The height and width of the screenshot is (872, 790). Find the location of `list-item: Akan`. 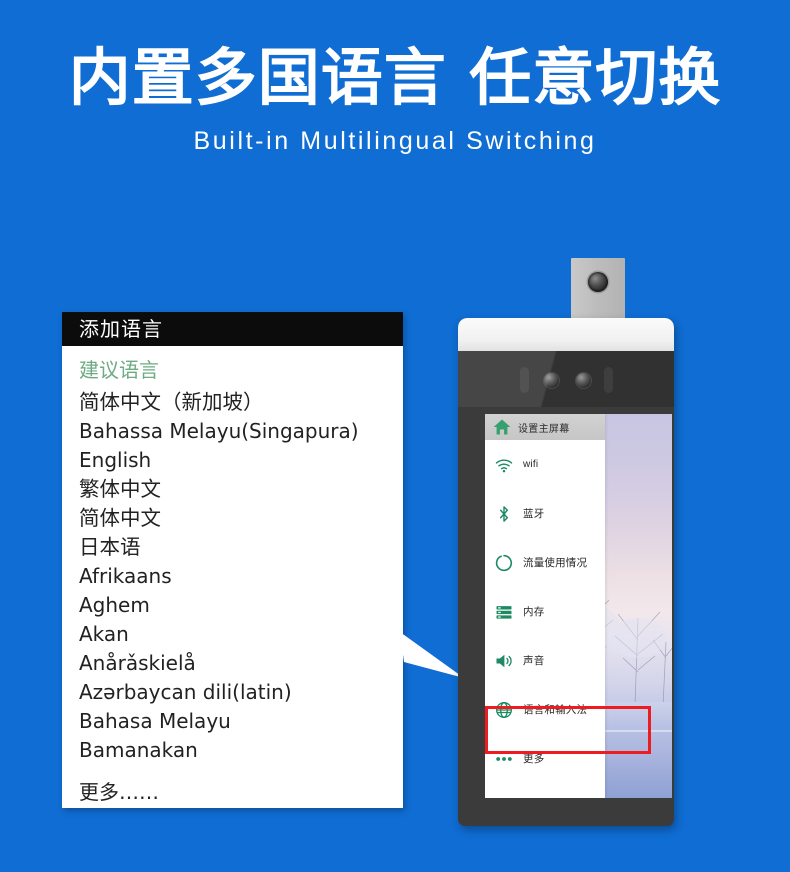

list-item: Akan is located at coordinates (241, 634).